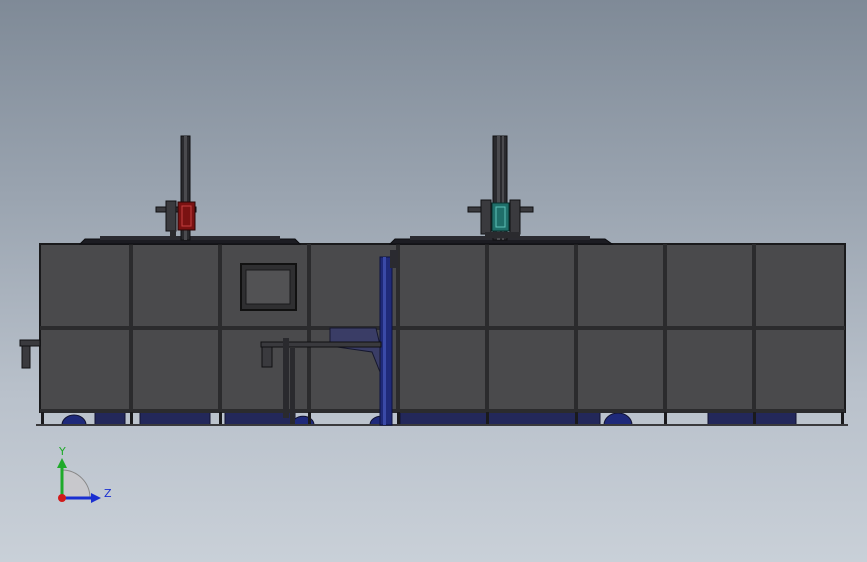  I want to click on axis-triad: Y Z, so click(84, 474).